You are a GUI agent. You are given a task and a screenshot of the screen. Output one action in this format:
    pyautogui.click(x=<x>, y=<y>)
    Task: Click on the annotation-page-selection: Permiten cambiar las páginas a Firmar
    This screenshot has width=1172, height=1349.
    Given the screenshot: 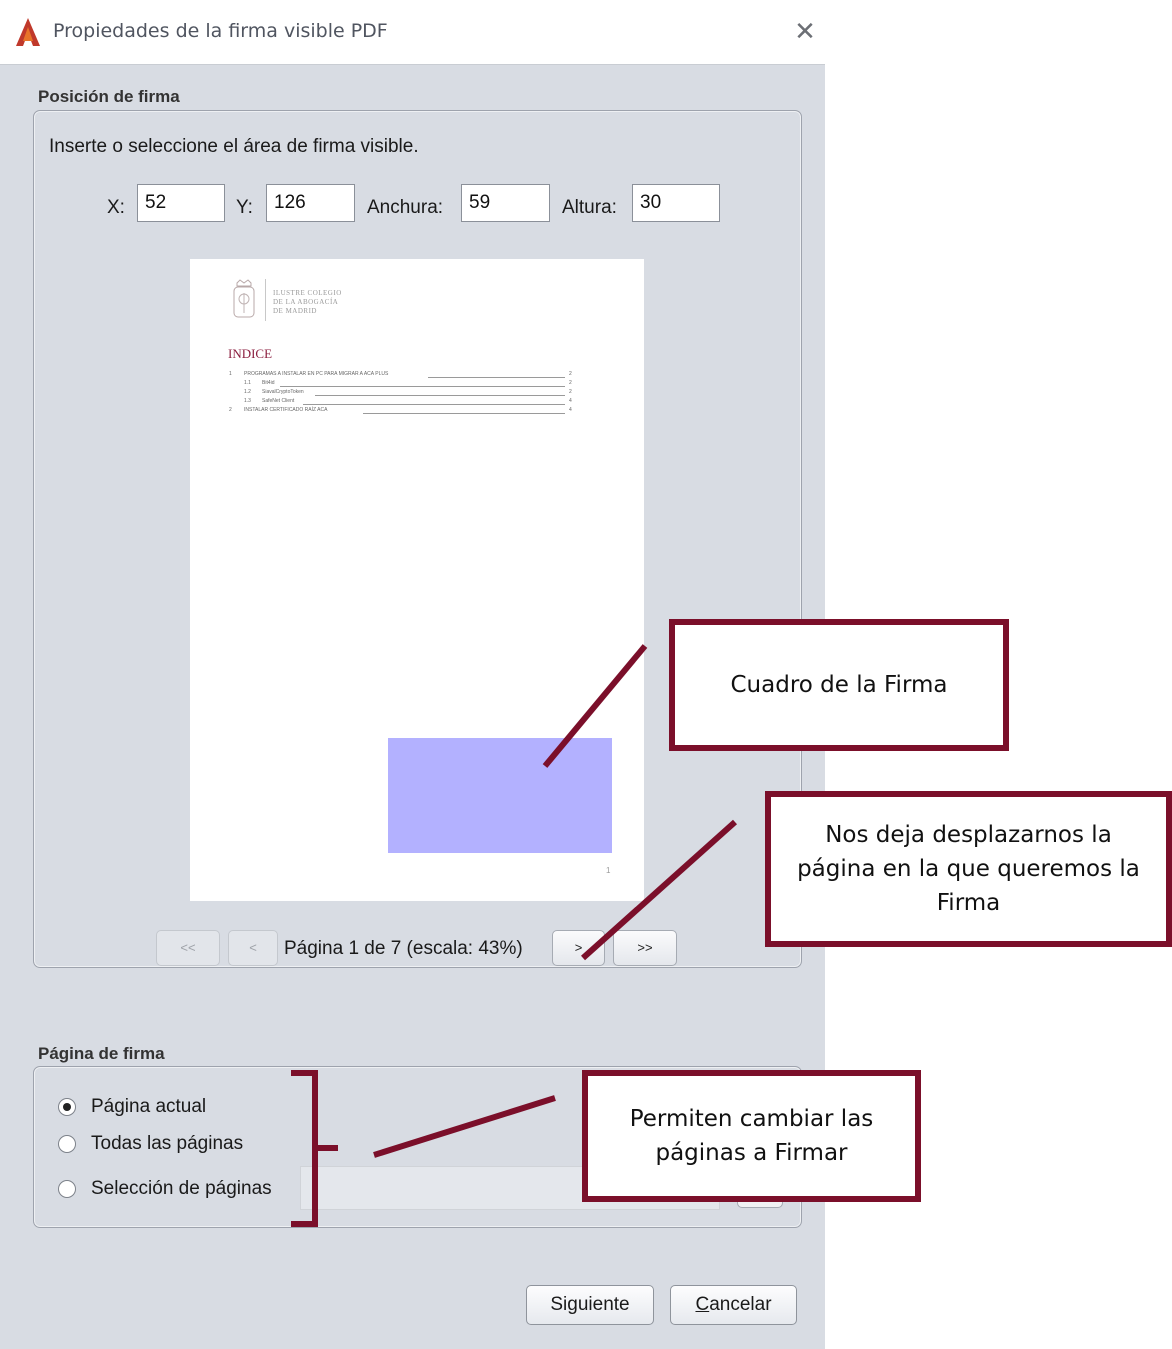 What is the action you would take?
    pyautogui.click(x=751, y=1136)
    